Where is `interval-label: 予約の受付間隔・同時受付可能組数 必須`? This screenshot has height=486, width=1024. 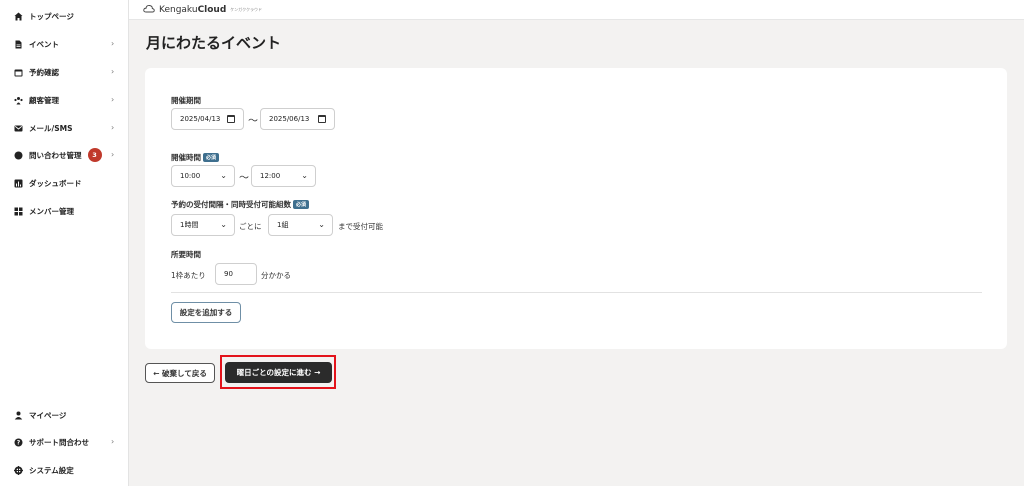
interval-label: 予約の受付間隔・同時受付可能組数 必須 is located at coordinates (240, 204).